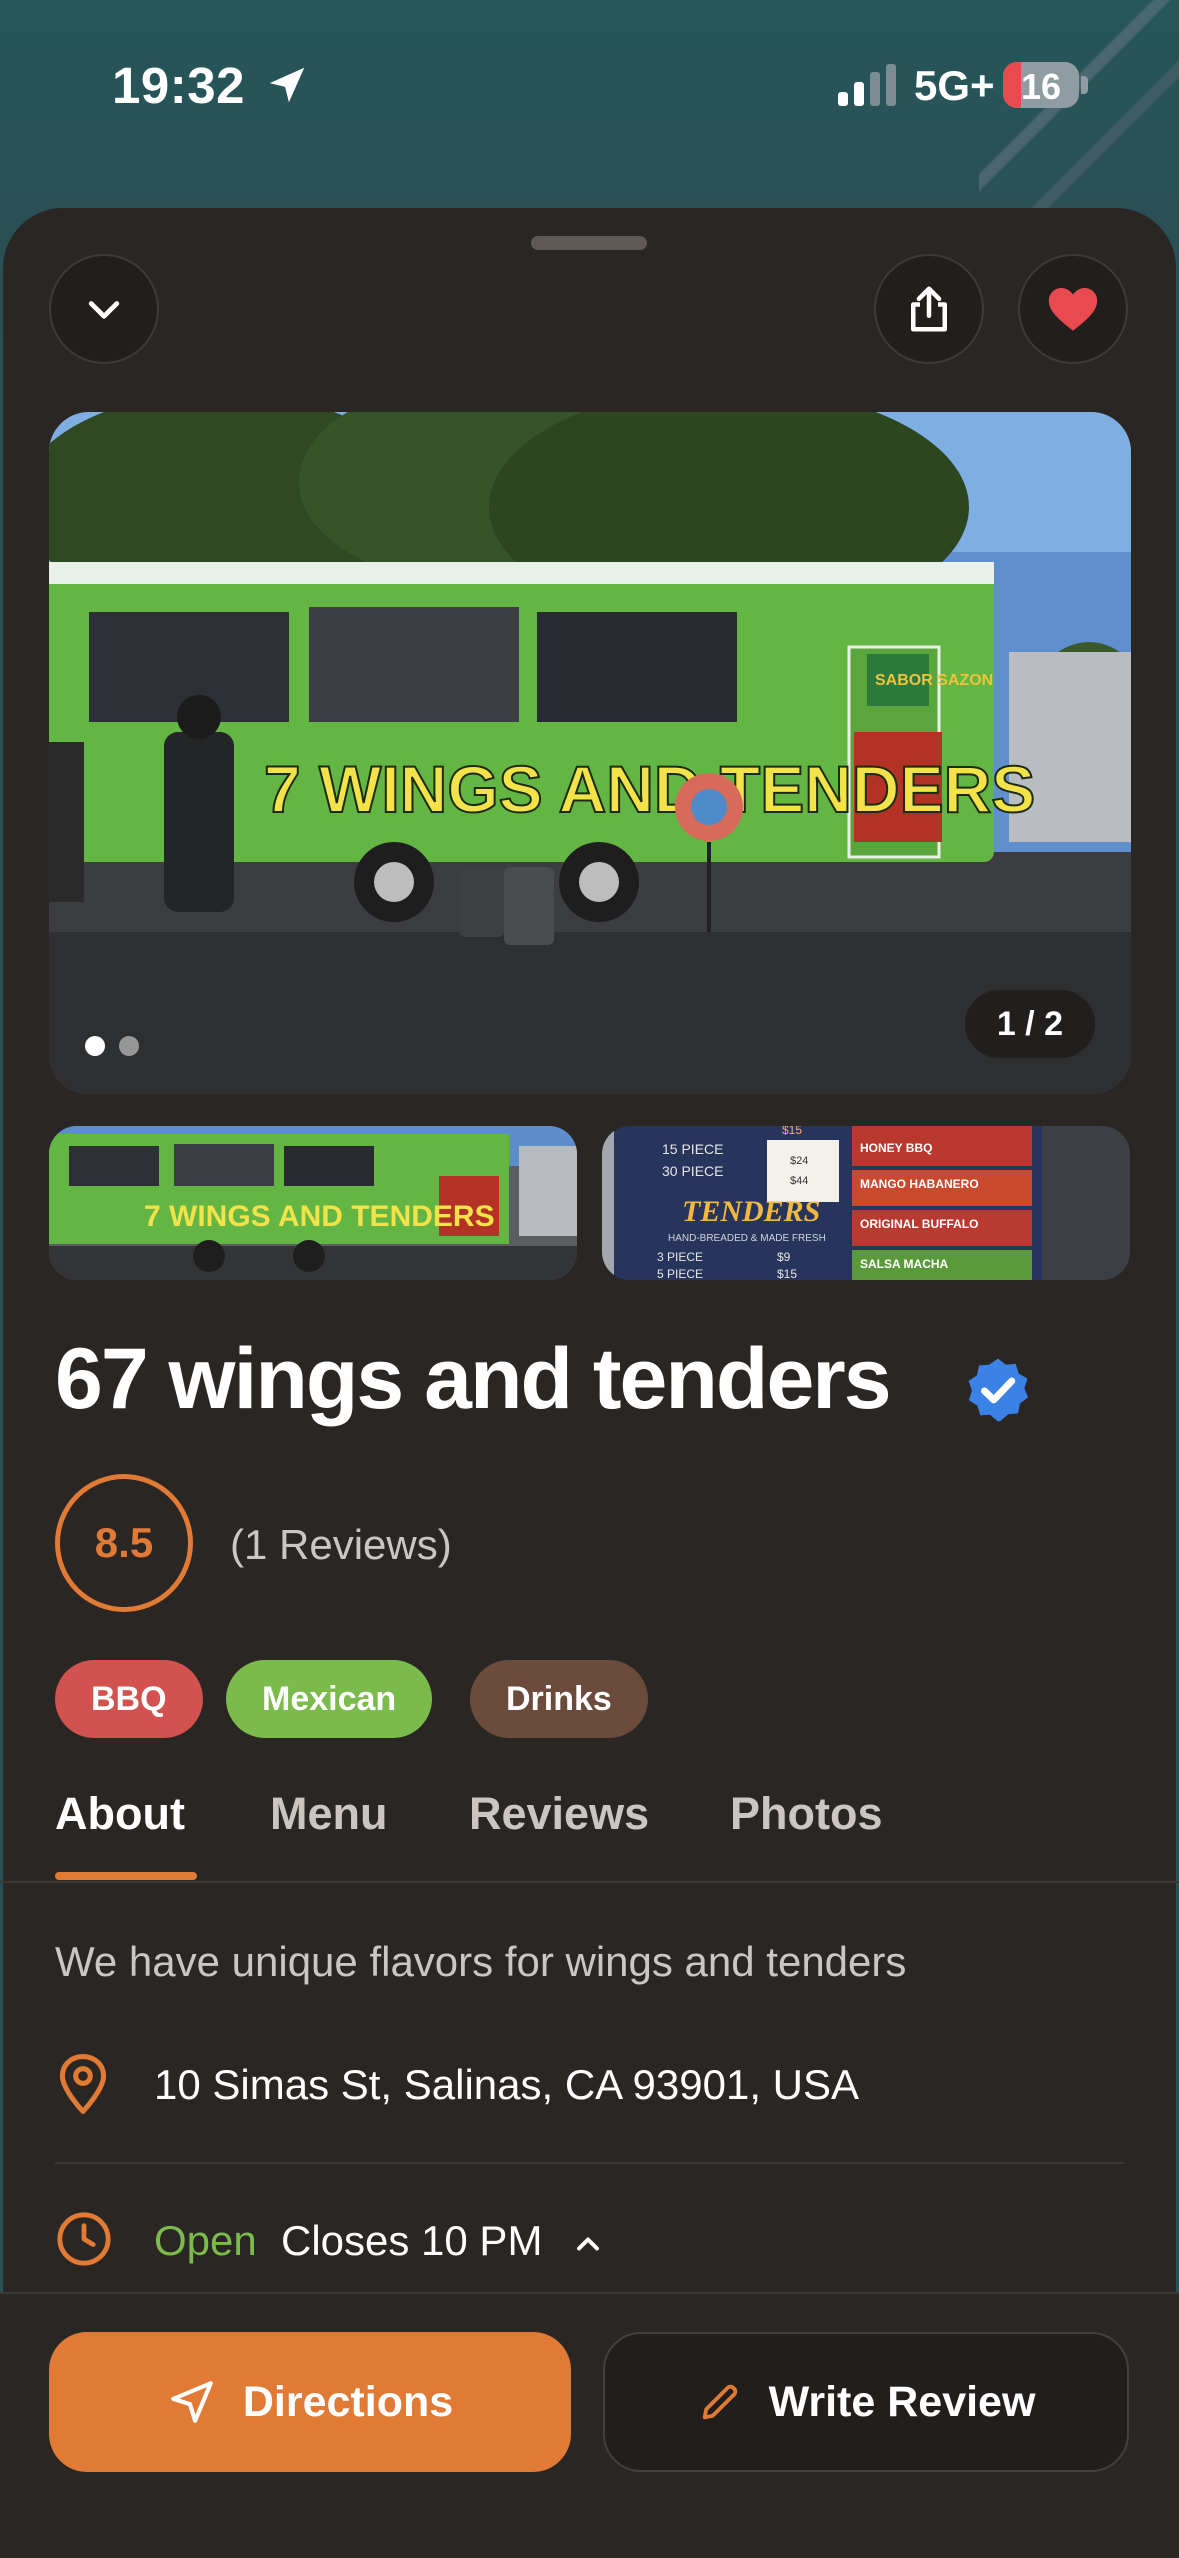 The image size is (1179, 2558). I want to click on tab-about: About, so click(120, 1814).